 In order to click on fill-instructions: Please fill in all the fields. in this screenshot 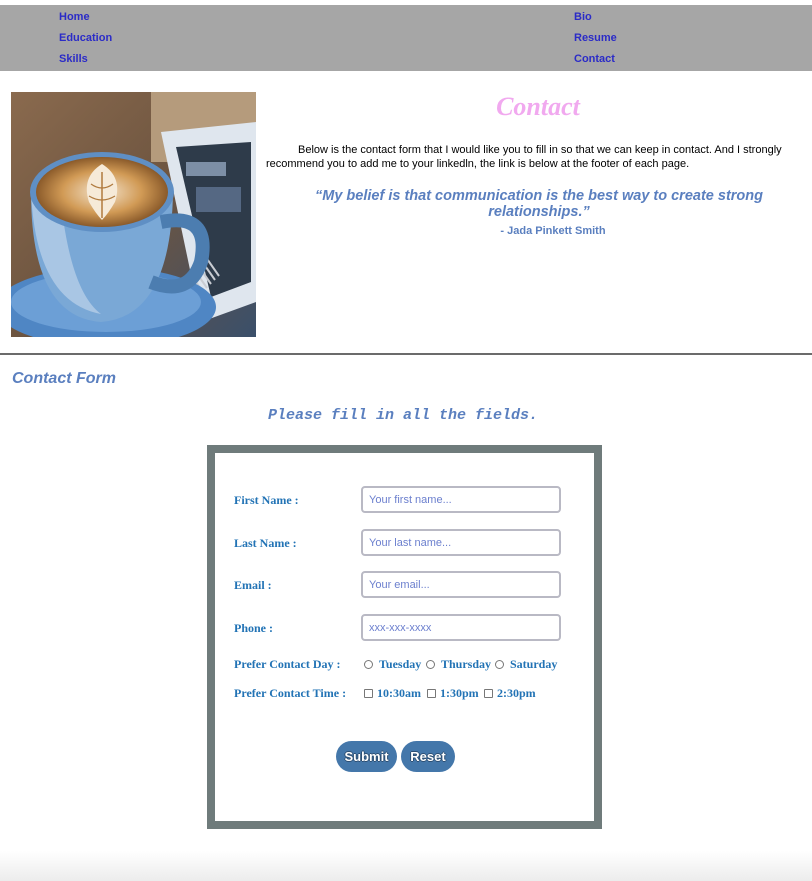, I will do `click(403, 415)`.